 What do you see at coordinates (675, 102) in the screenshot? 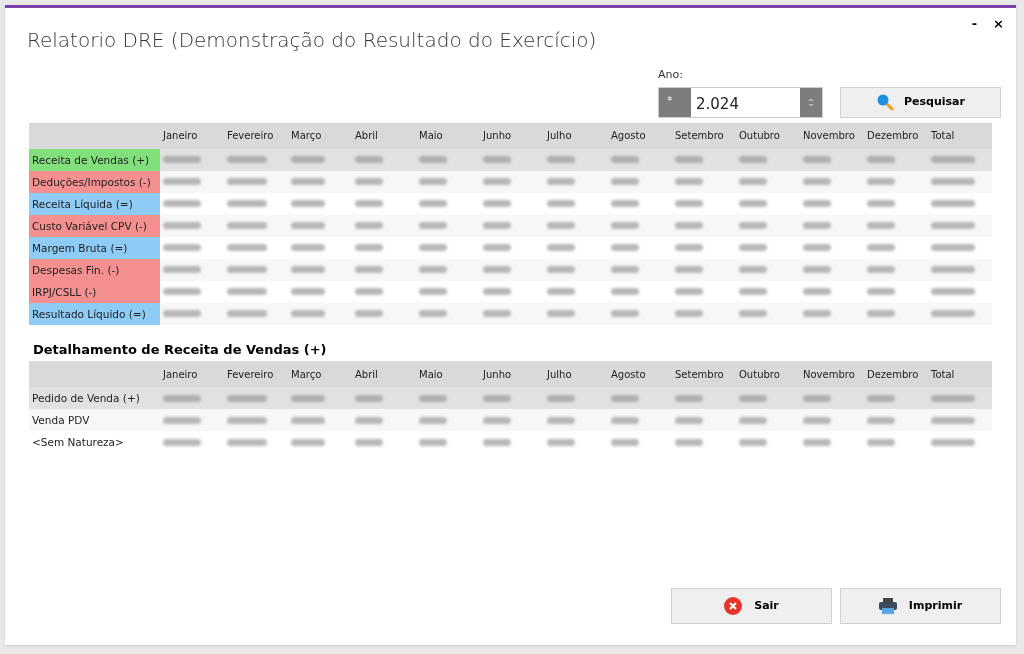
I see `field-prefix: *` at bounding box center [675, 102].